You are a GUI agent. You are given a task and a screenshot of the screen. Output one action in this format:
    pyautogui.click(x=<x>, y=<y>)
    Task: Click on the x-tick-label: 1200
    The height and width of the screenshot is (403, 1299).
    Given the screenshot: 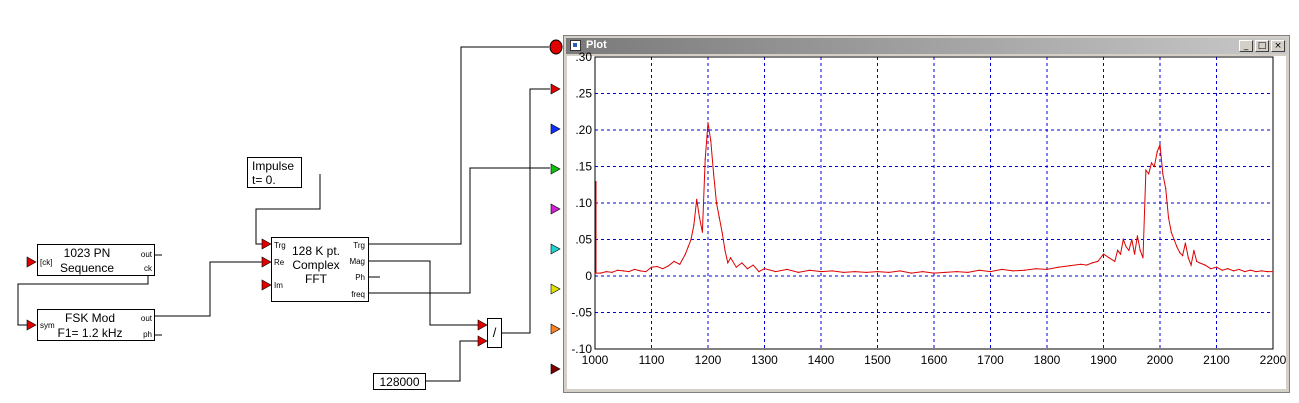 What is the action you would take?
    pyautogui.click(x=708, y=360)
    